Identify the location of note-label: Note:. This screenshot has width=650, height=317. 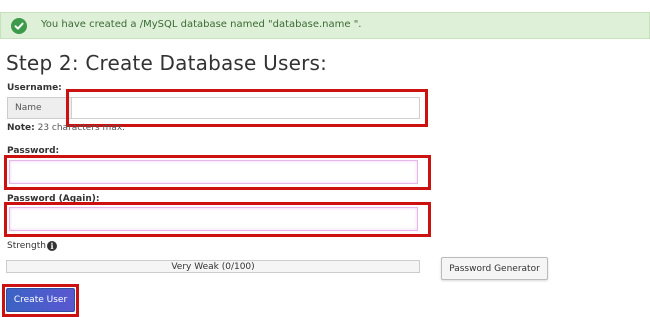
(21, 128).